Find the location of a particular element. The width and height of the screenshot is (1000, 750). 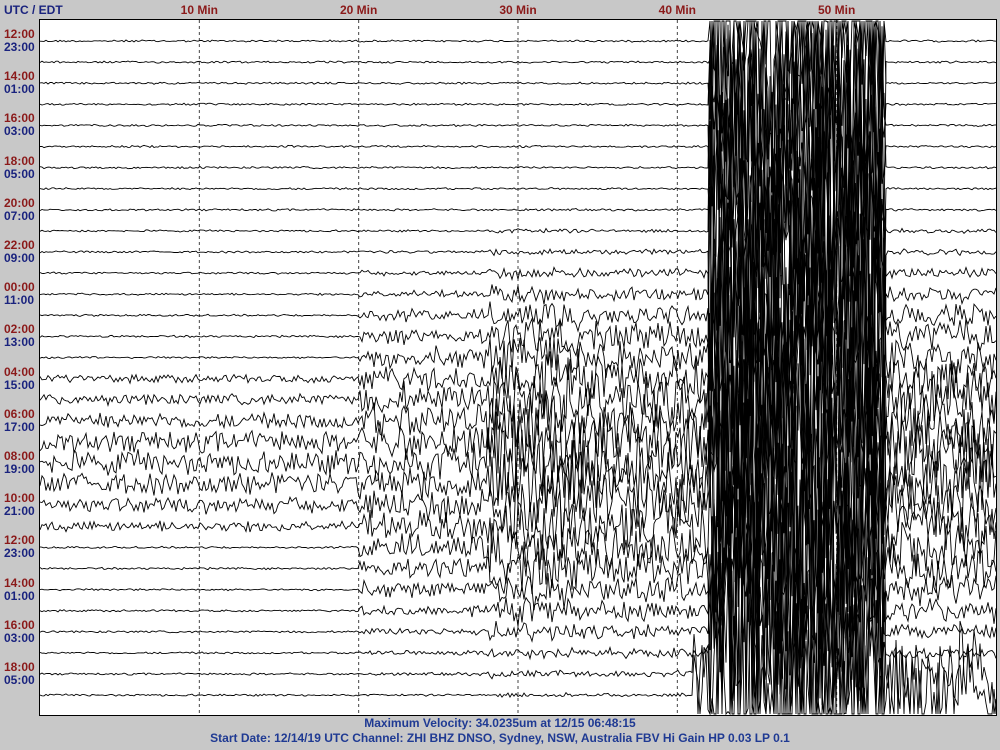

minute-tick-label: 50 Min is located at coordinates (836, 10).